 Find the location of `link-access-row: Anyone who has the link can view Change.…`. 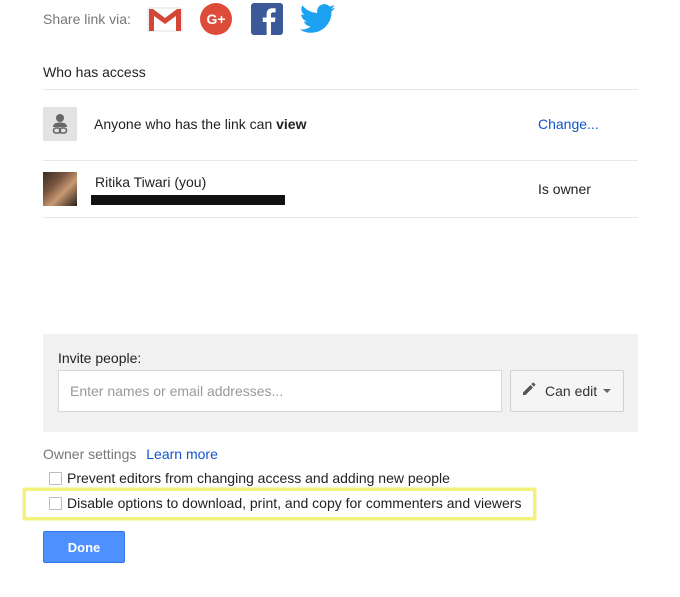

link-access-row: Anyone who has the link can view Change.… is located at coordinates (340, 124).